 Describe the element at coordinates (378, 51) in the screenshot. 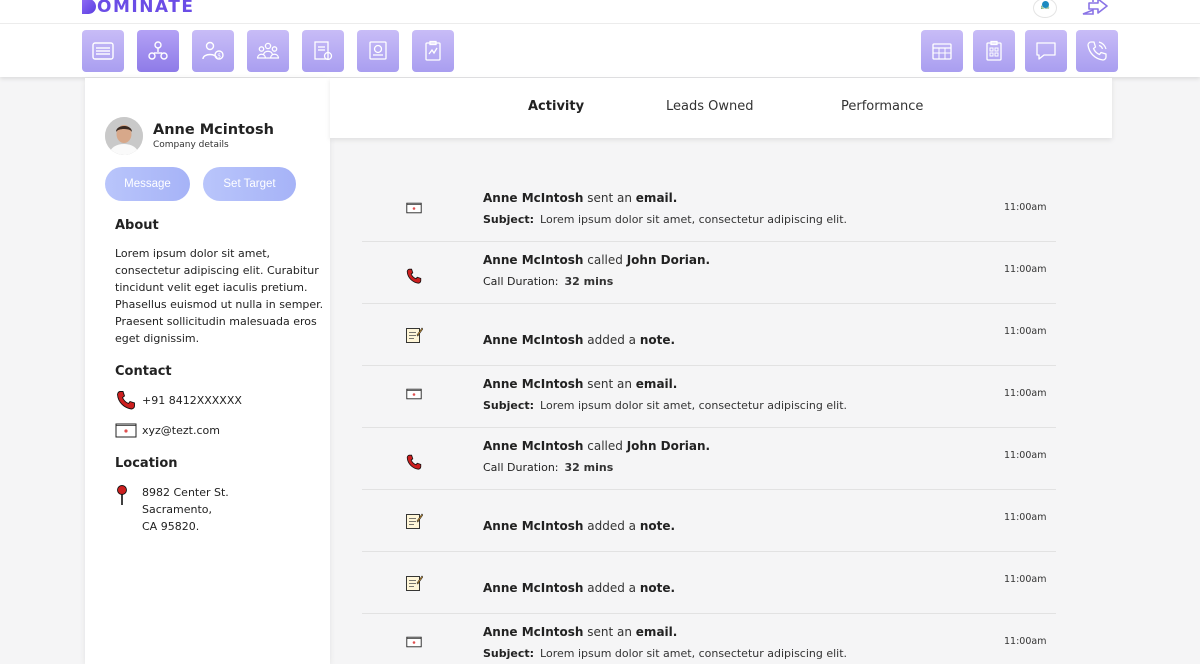

I see `nav-documents-button` at that location.